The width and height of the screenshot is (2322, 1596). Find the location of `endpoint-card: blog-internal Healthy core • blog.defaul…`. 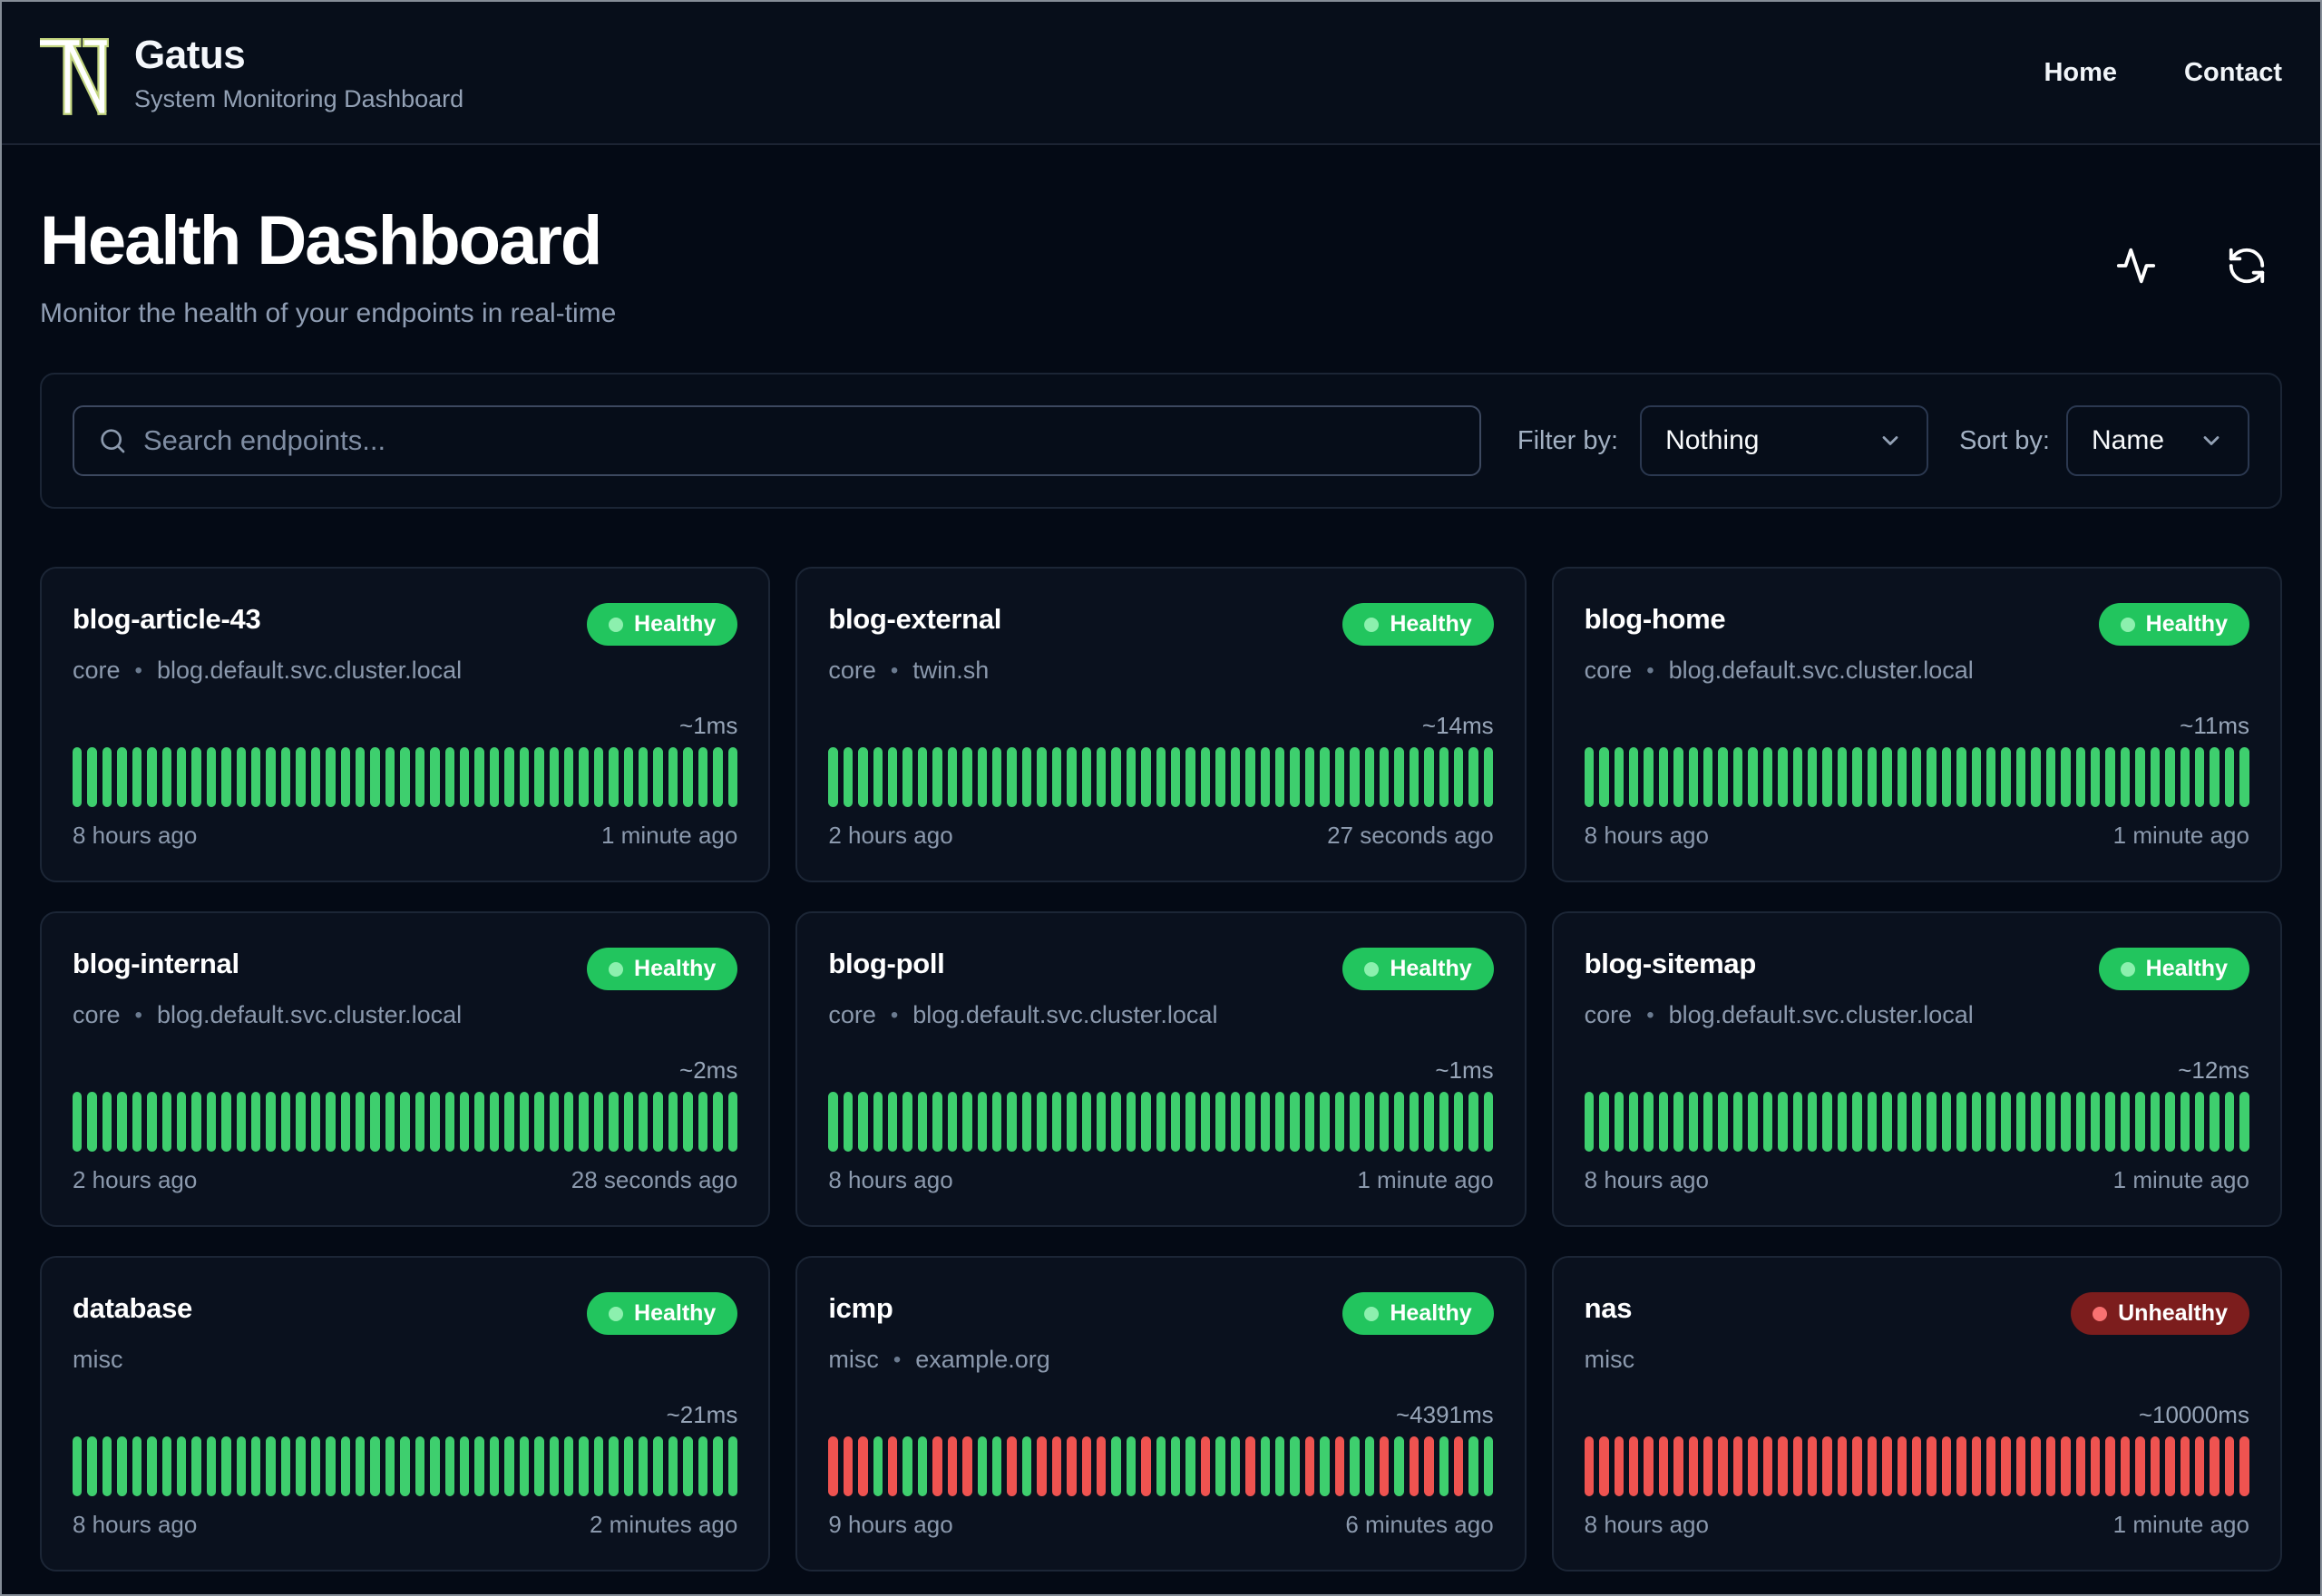

endpoint-card: blog-internal Healthy core • blog.defaul… is located at coordinates (405, 1069).